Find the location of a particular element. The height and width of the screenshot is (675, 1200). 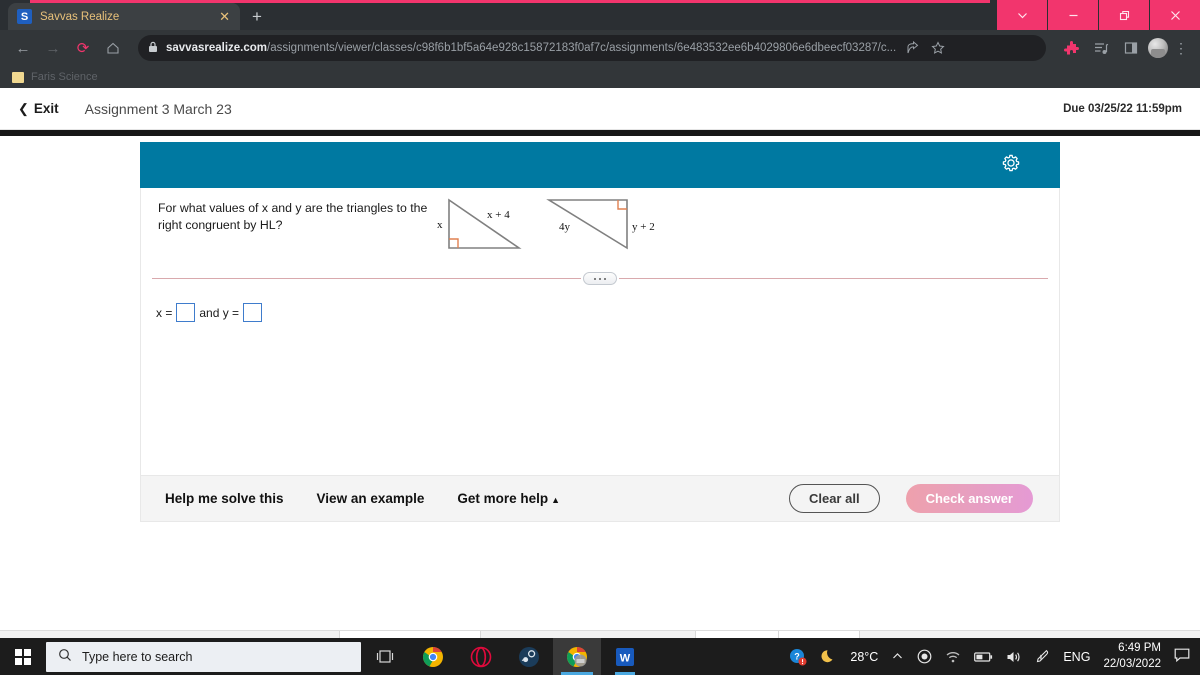

reload-icon: ⟳ is located at coordinates (83, 48).